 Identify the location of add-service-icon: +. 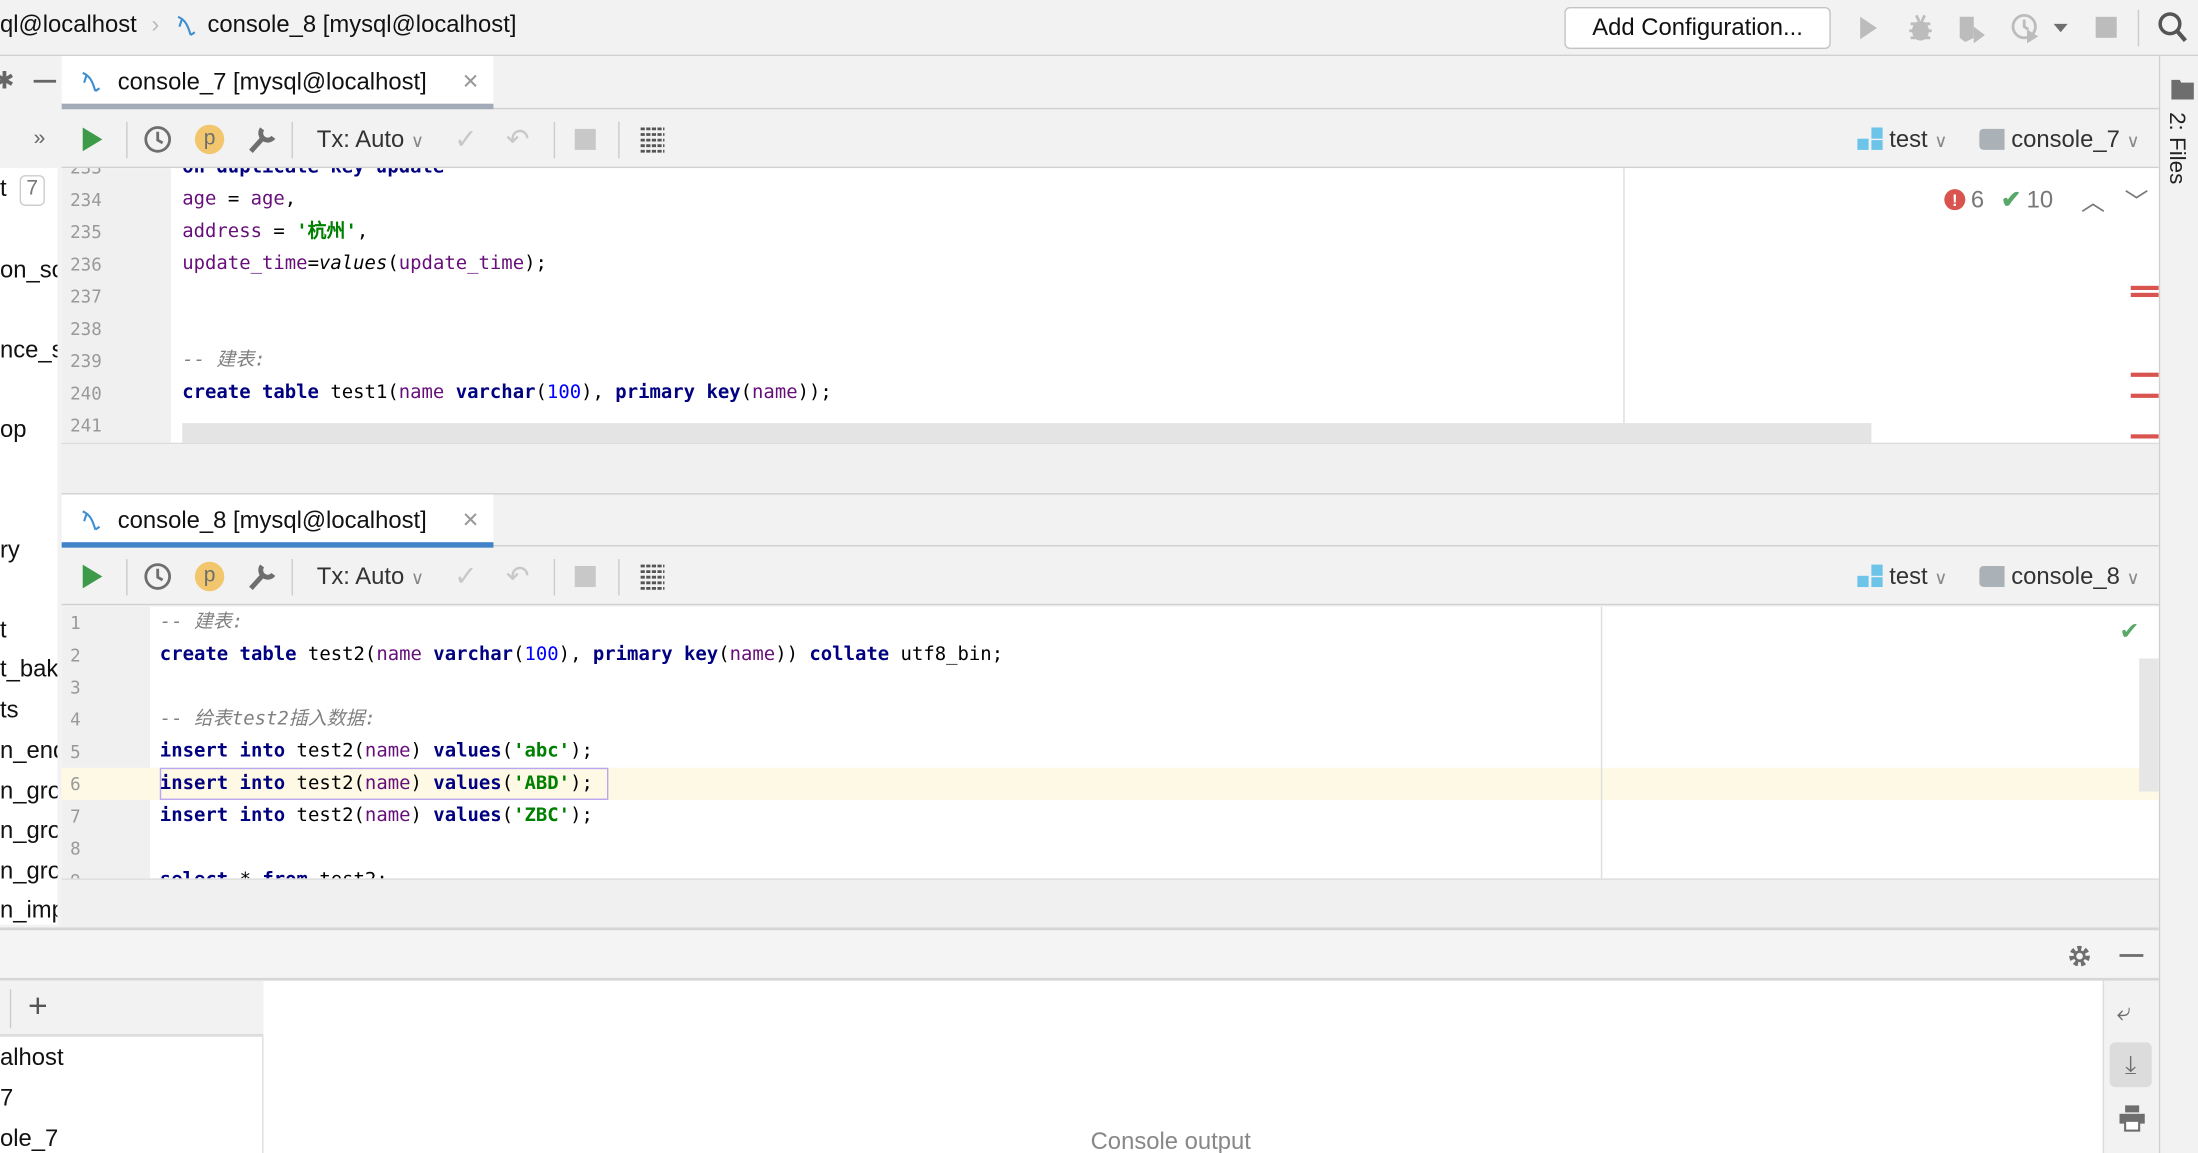
(38, 1007).